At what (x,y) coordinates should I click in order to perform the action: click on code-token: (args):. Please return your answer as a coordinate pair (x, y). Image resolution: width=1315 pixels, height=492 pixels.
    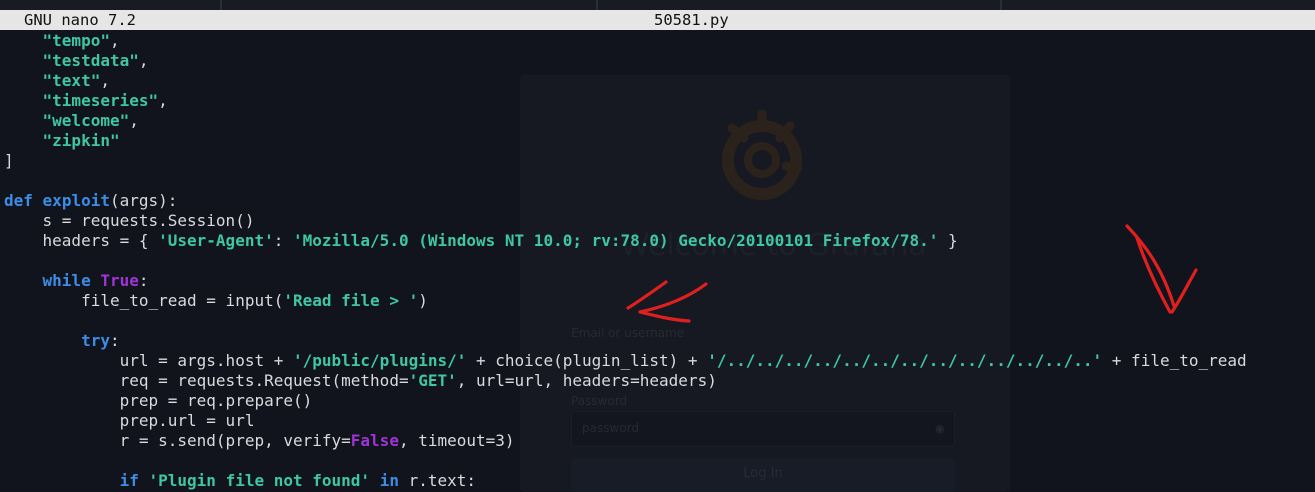
    Looking at the image, I should click on (143, 200).